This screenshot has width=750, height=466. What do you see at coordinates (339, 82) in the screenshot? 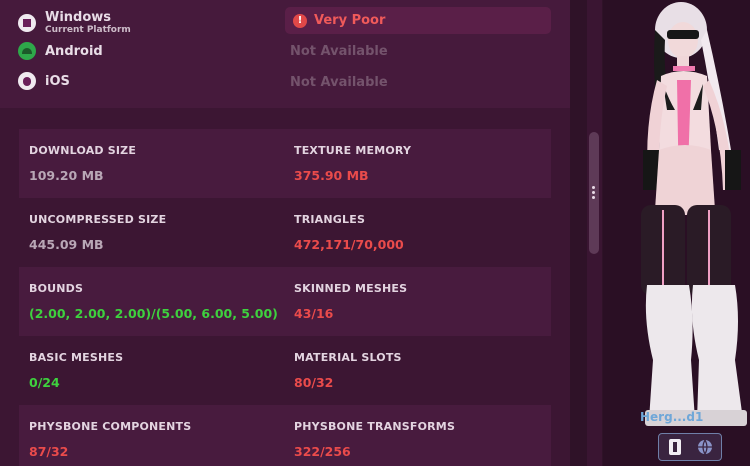
I see `ios-status: Not Available` at bounding box center [339, 82].